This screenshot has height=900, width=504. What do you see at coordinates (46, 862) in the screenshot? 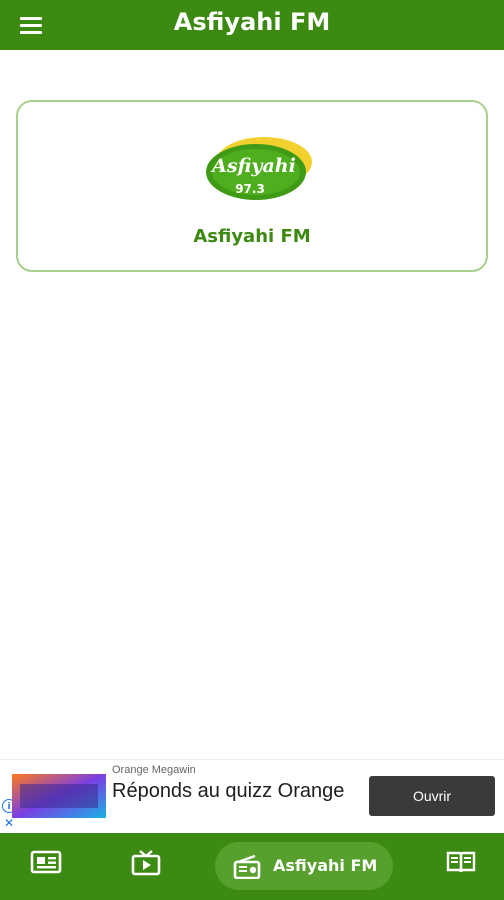
I see `news-icon` at bounding box center [46, 862].